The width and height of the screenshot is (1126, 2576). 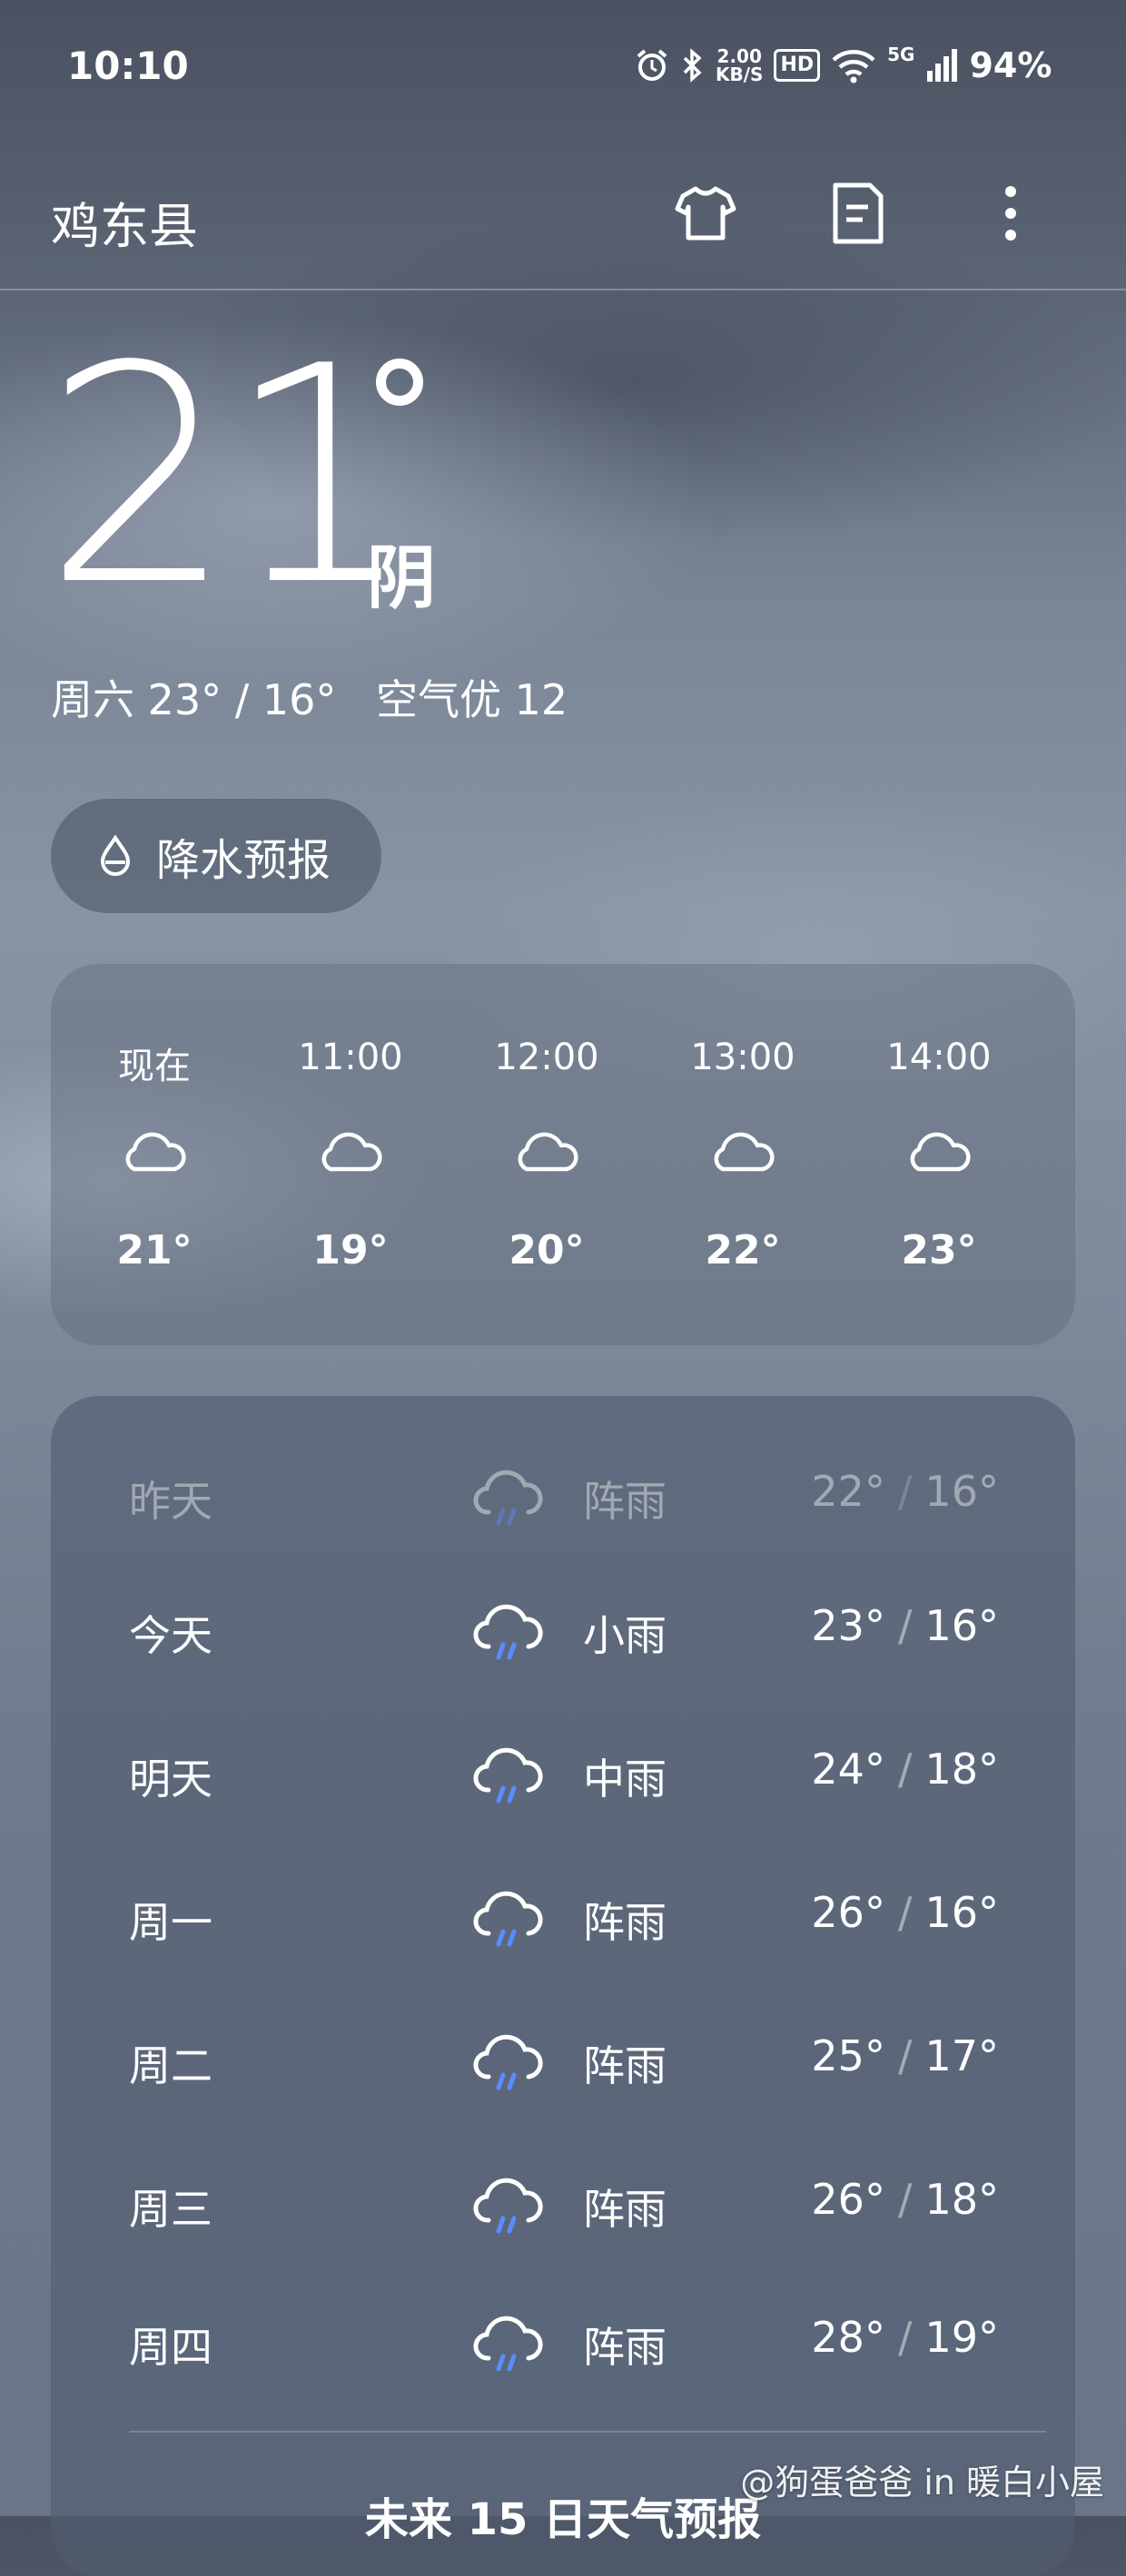 I want to click on hour-time: 13:00, so click(x=742, y=1057).